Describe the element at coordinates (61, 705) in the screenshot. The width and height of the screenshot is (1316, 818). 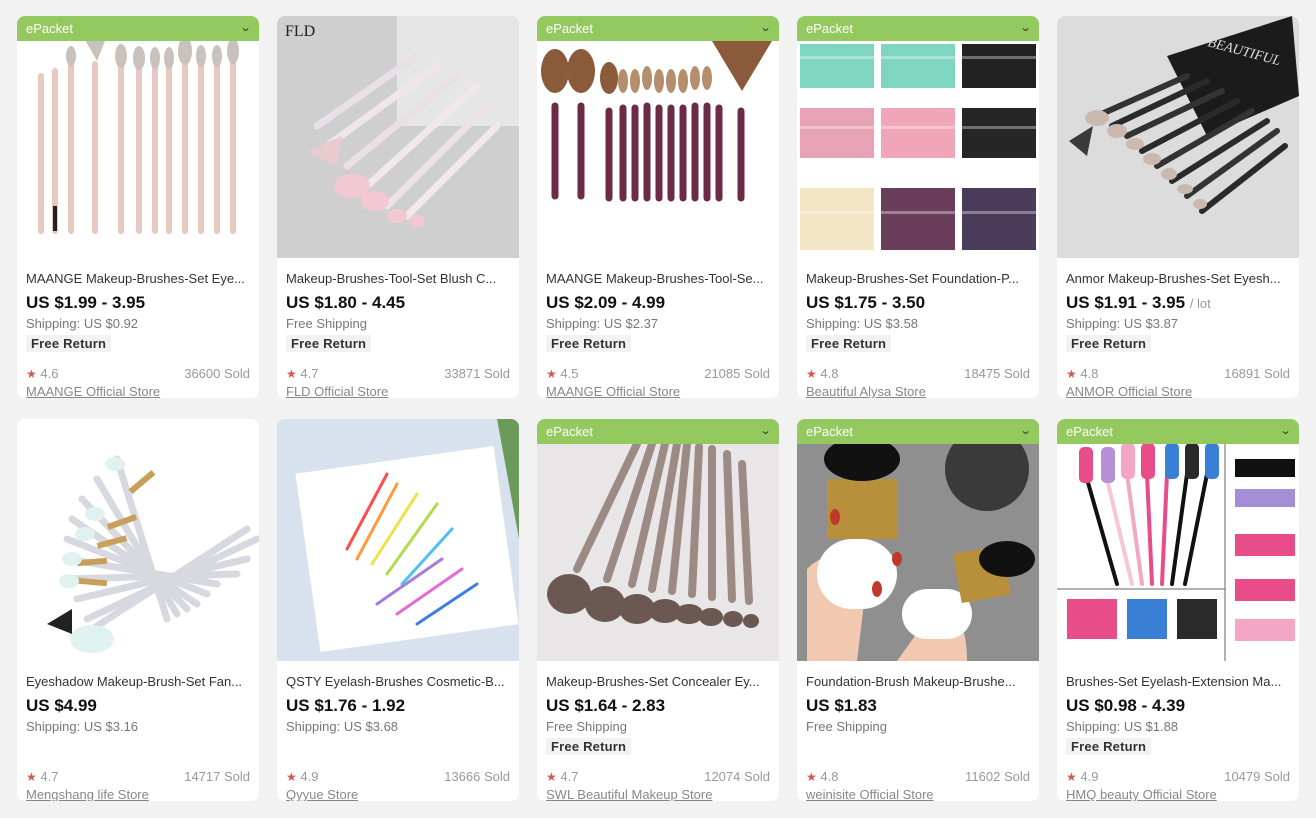
I see `product-price: US $4.99` at that location.